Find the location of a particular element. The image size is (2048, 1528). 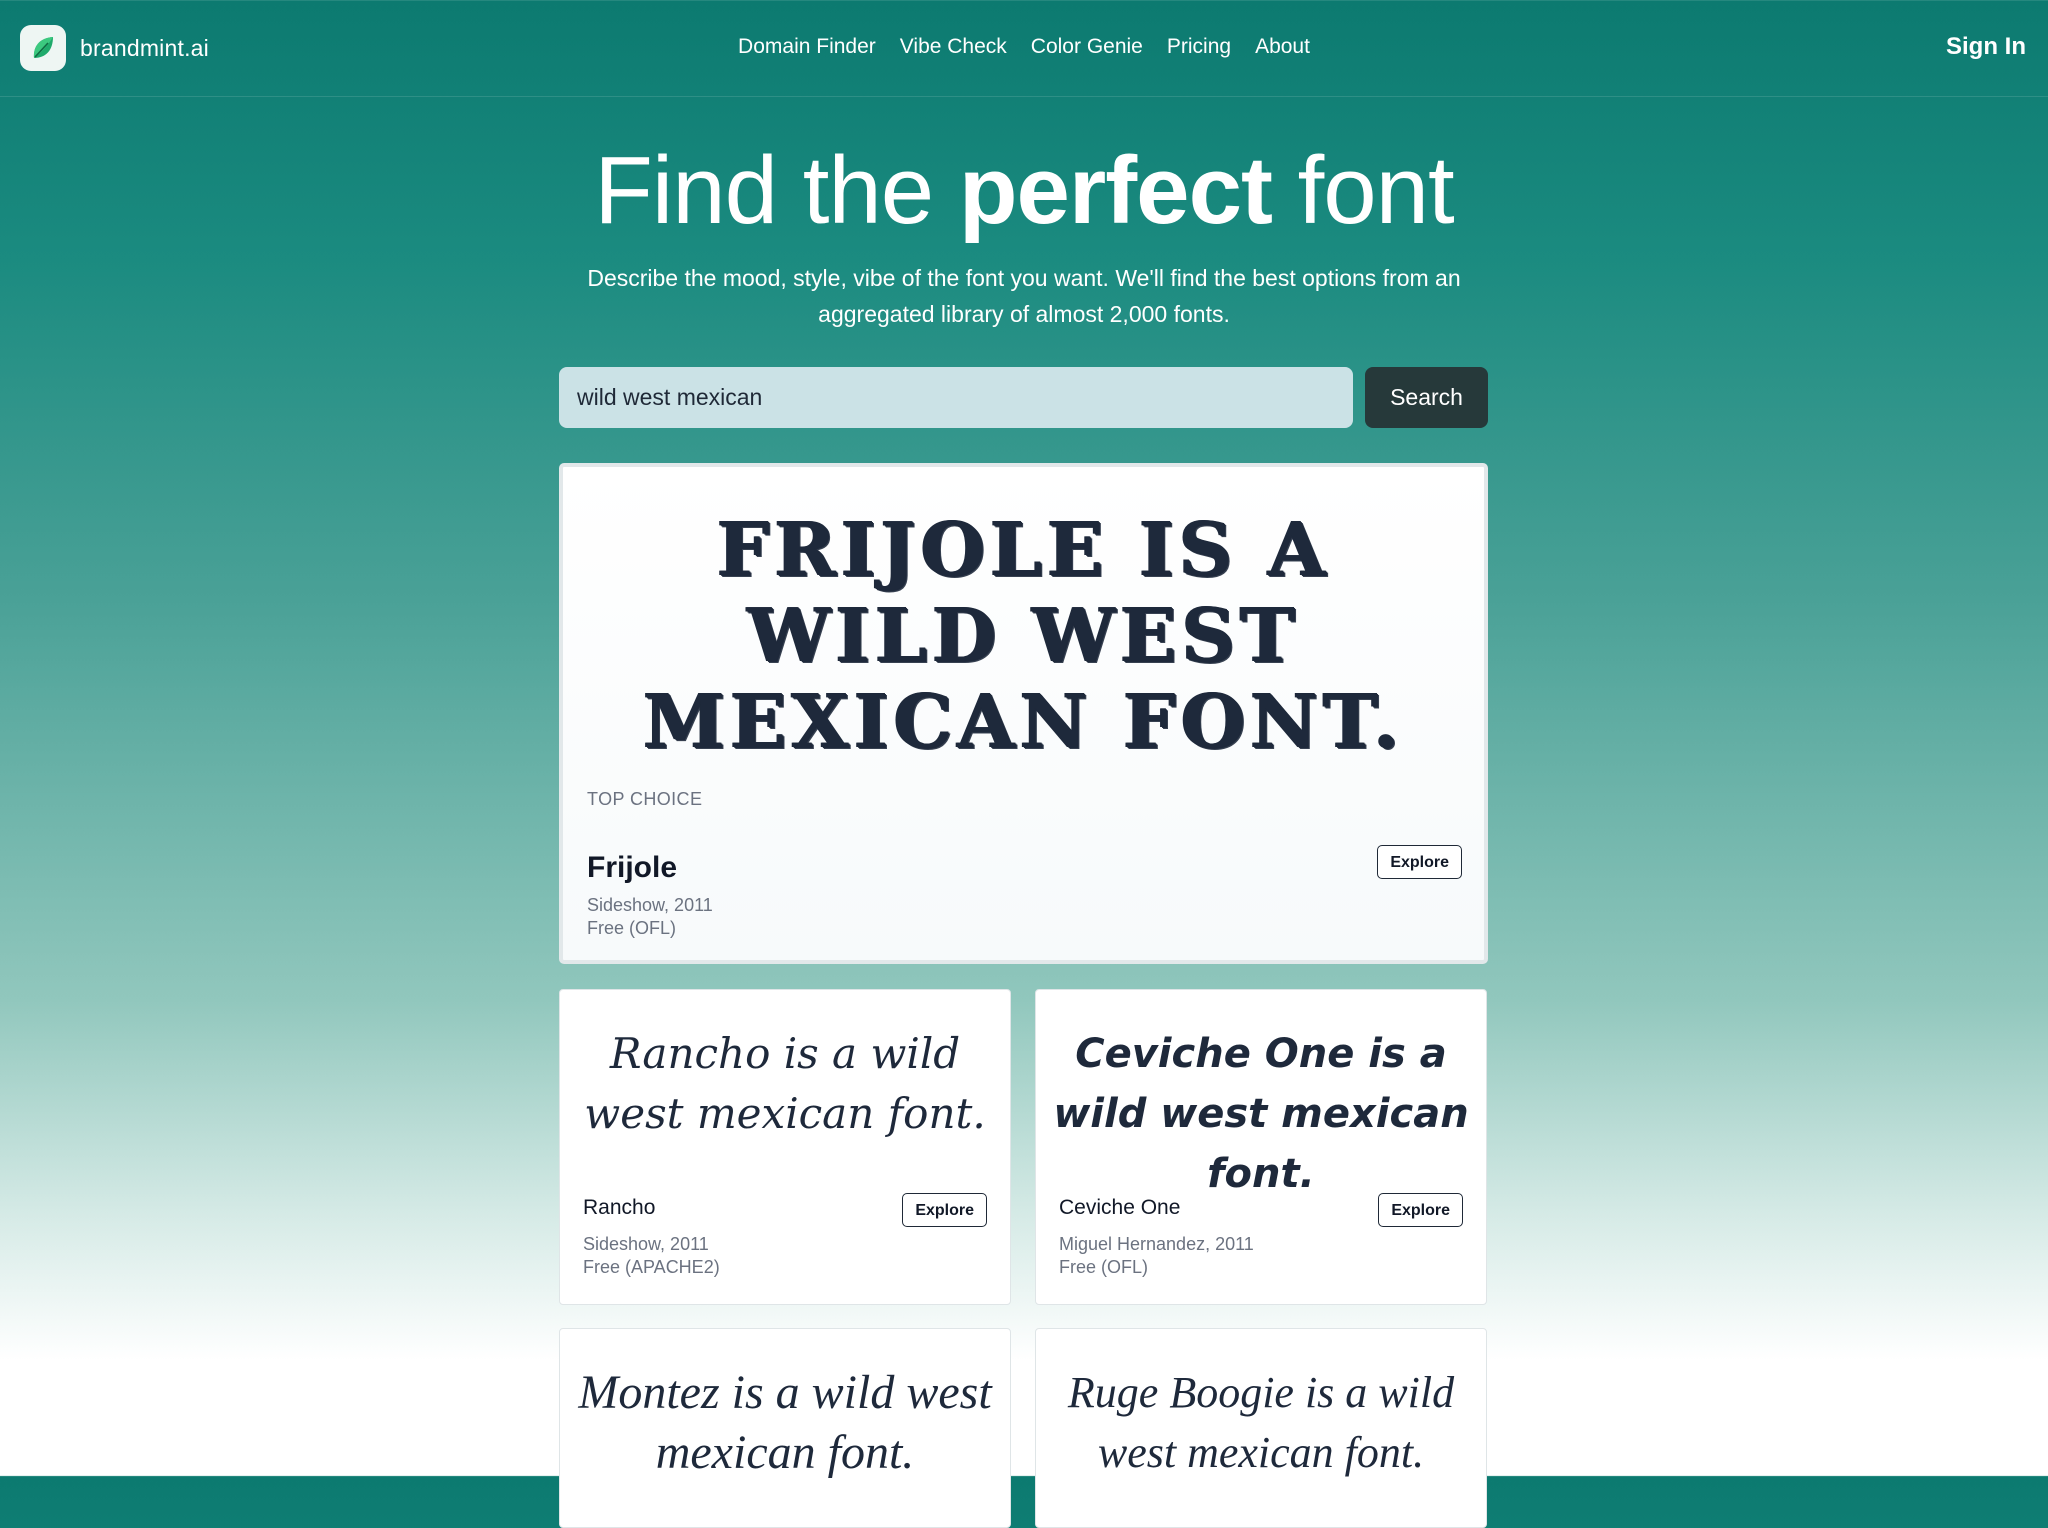

font-name: Frijole is located at coordinates (632, 867).